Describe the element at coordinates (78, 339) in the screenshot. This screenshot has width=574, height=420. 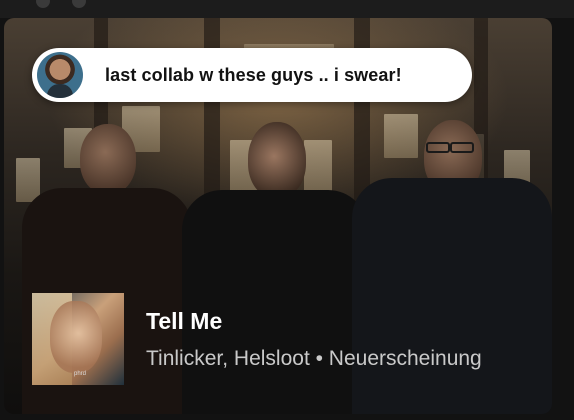
I see `album-cover: phrd` at that location.